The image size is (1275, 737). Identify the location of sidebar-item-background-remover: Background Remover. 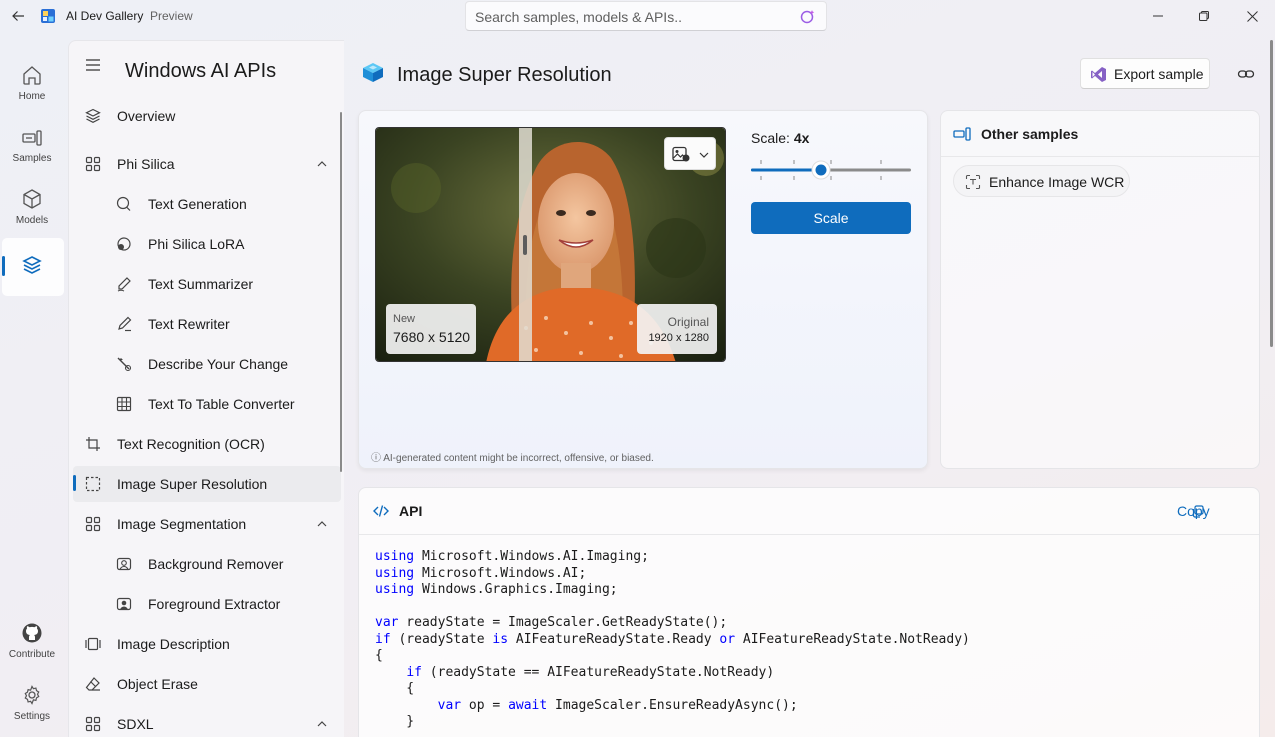
(207, 564).